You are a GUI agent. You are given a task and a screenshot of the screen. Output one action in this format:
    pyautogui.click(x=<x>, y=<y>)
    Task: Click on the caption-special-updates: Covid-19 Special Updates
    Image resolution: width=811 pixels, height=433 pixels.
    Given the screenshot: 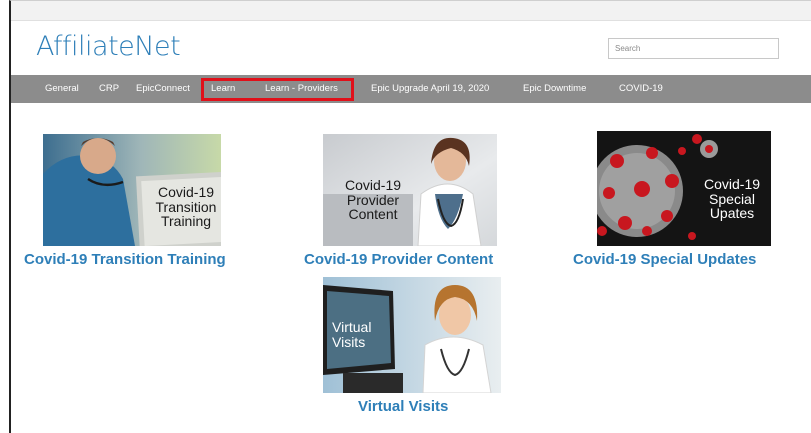 What is the action you would take?
    pyautogui.click(x=664, y=259)
    